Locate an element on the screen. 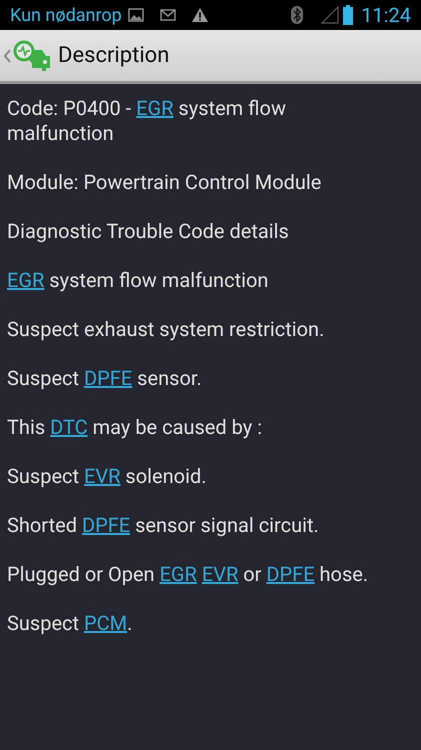 This screenshot has height=750, width=421. screen-title: Description is located at coordinates (114, 56).